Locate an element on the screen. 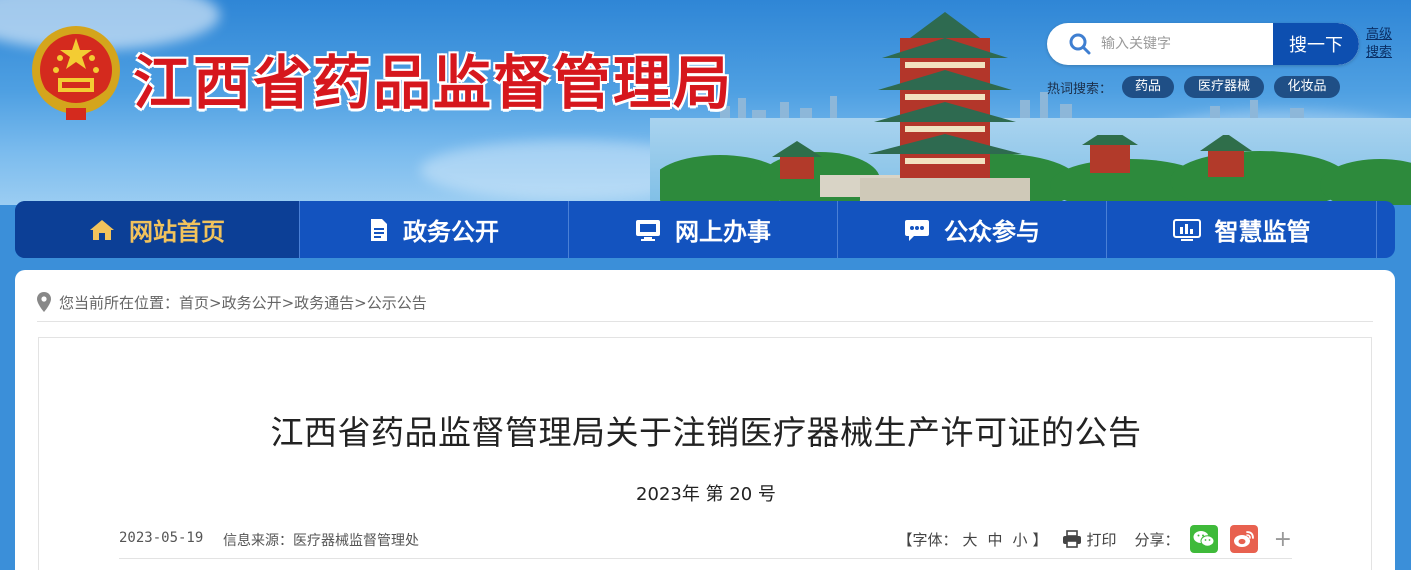 The width and height of the screenshot is (1411, 570). font-size-control: 【字体：大中小】 is located at coordinates (972, 539).